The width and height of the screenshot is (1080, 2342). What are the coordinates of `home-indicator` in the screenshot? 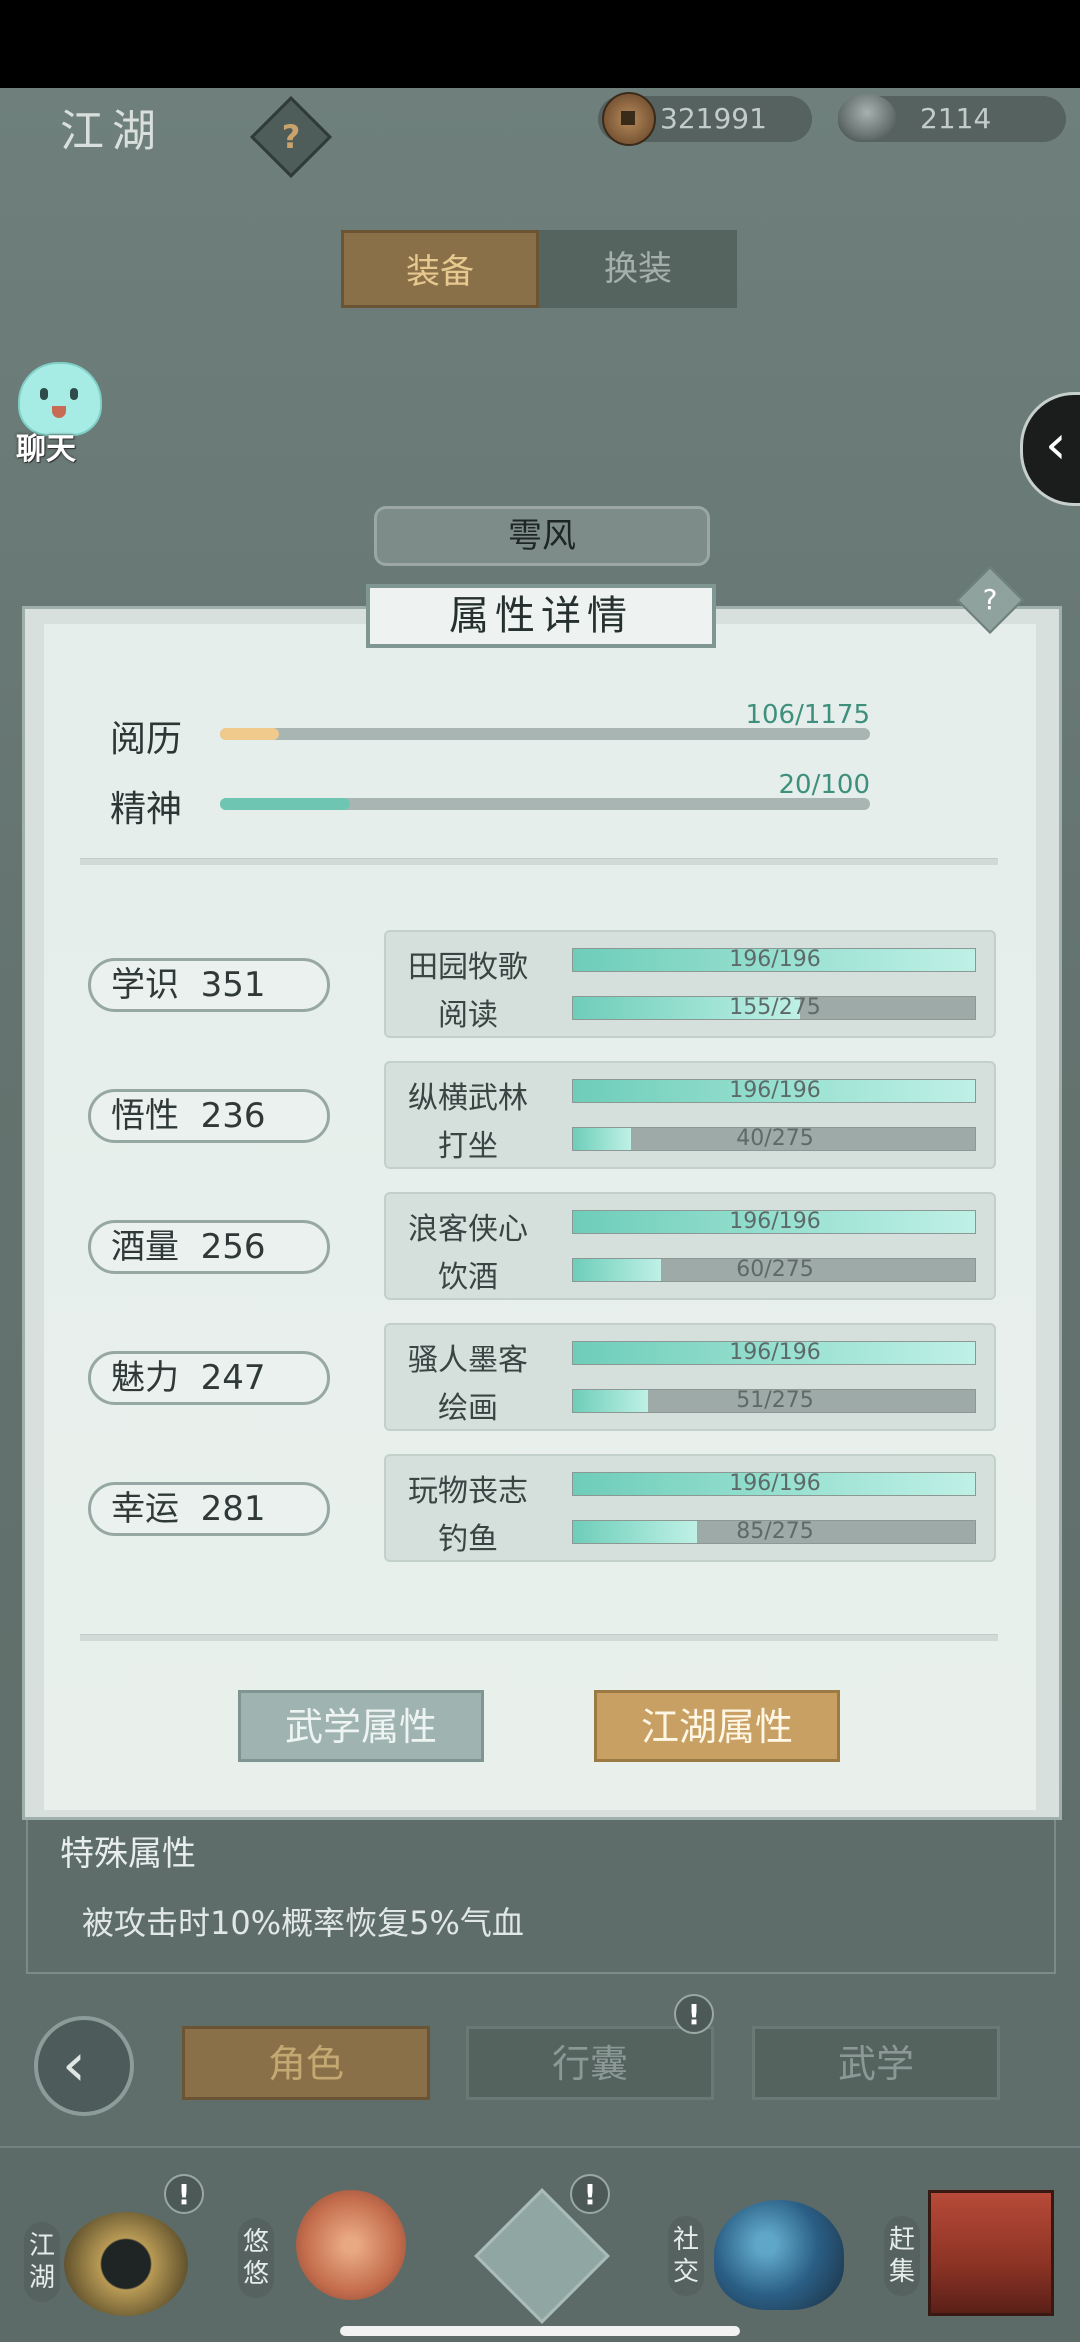 It's located at (540, 2331).